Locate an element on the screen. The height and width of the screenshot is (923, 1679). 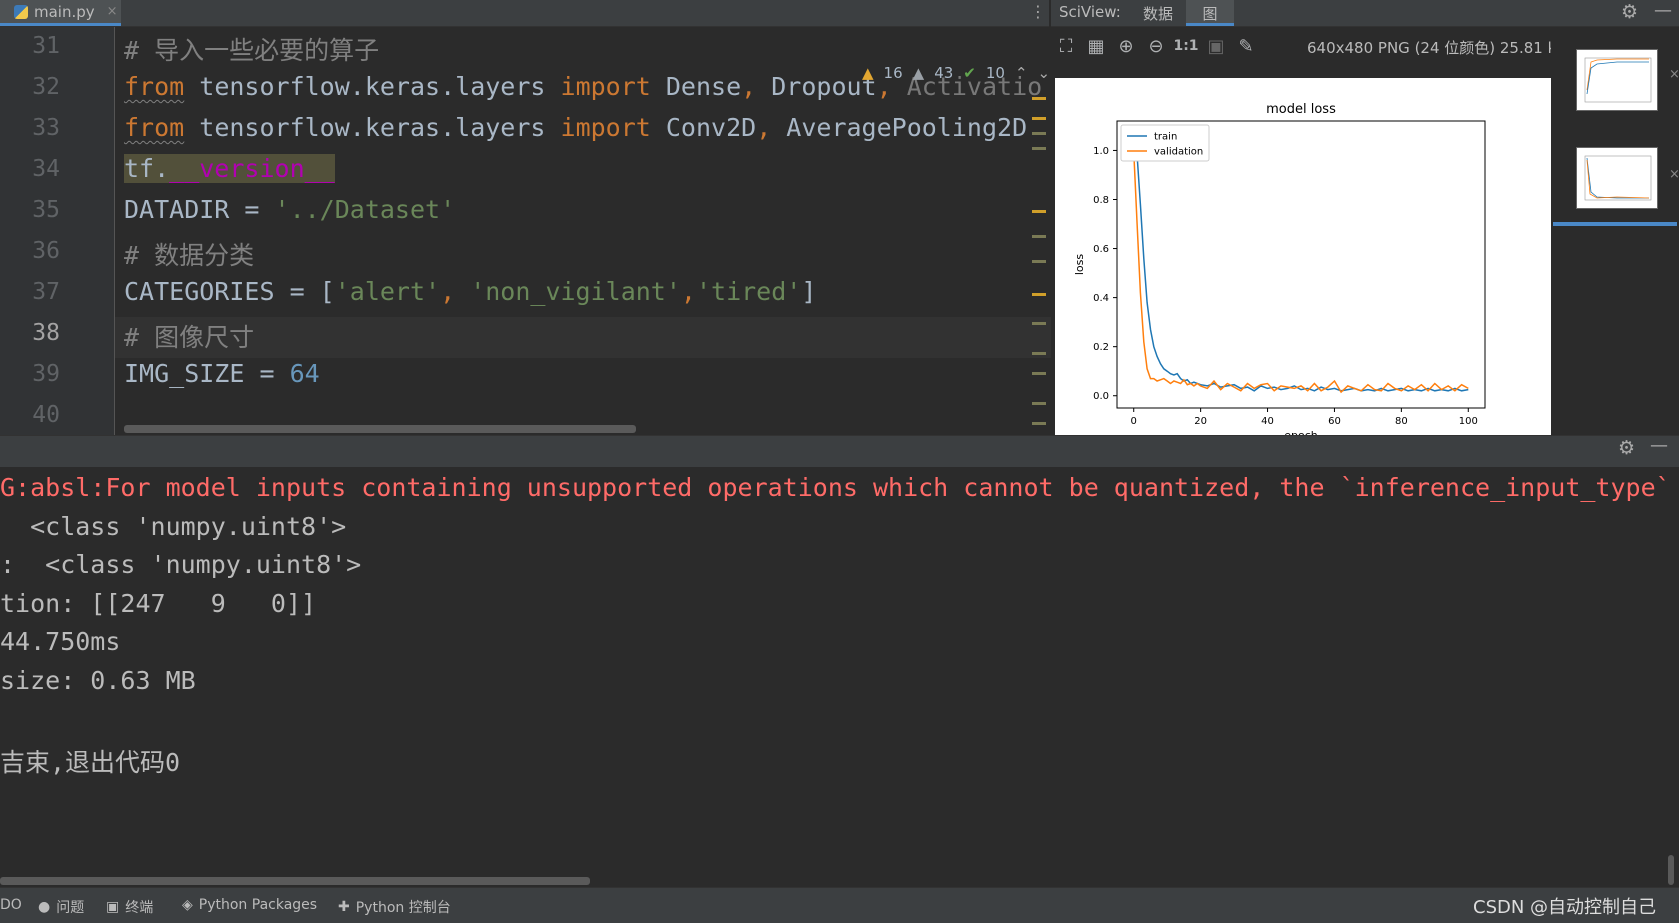
terminal-icon: ▣ is located at coordinates (113, 907).